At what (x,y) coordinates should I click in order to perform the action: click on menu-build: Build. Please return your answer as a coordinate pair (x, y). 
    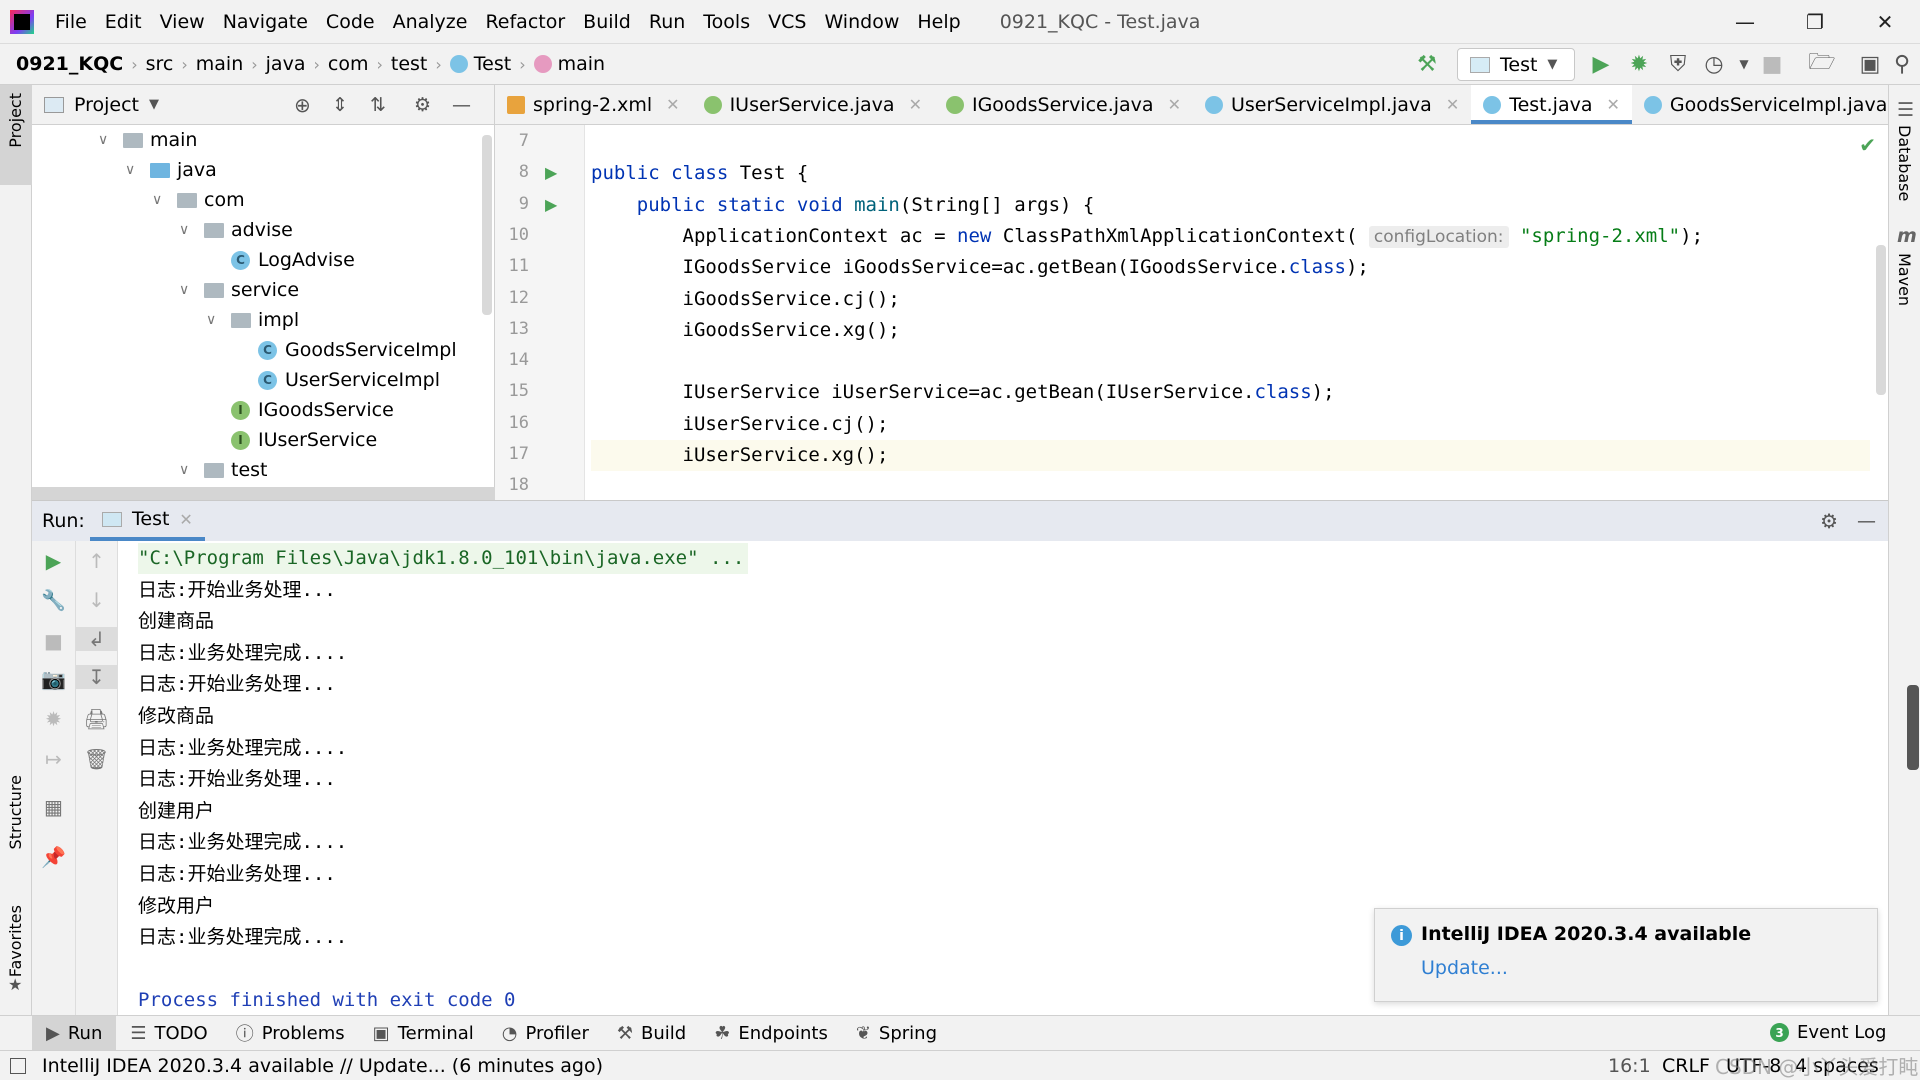
    Looking at the image, I should click on (607, 22).